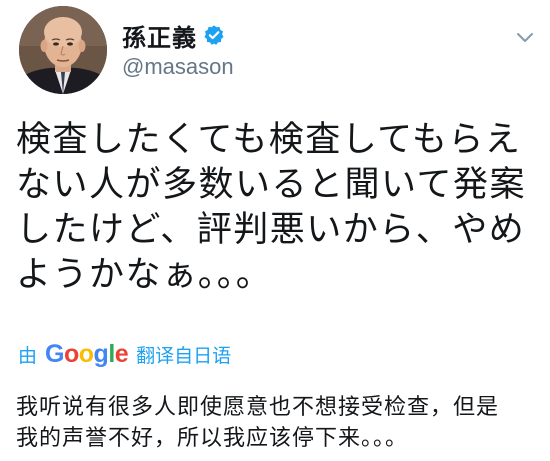  I want to click on translate-link: 由 Google 翻译自日语, so click(124, 354).